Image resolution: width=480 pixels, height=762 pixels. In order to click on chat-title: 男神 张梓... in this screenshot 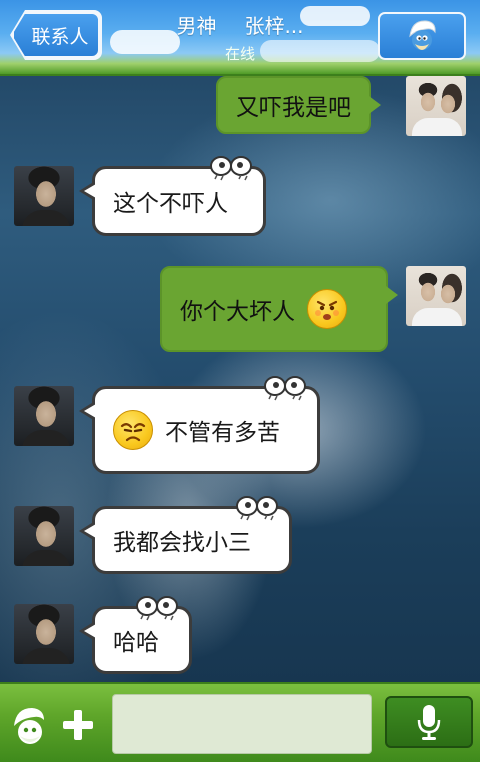, I will do `click(240, 24)`.